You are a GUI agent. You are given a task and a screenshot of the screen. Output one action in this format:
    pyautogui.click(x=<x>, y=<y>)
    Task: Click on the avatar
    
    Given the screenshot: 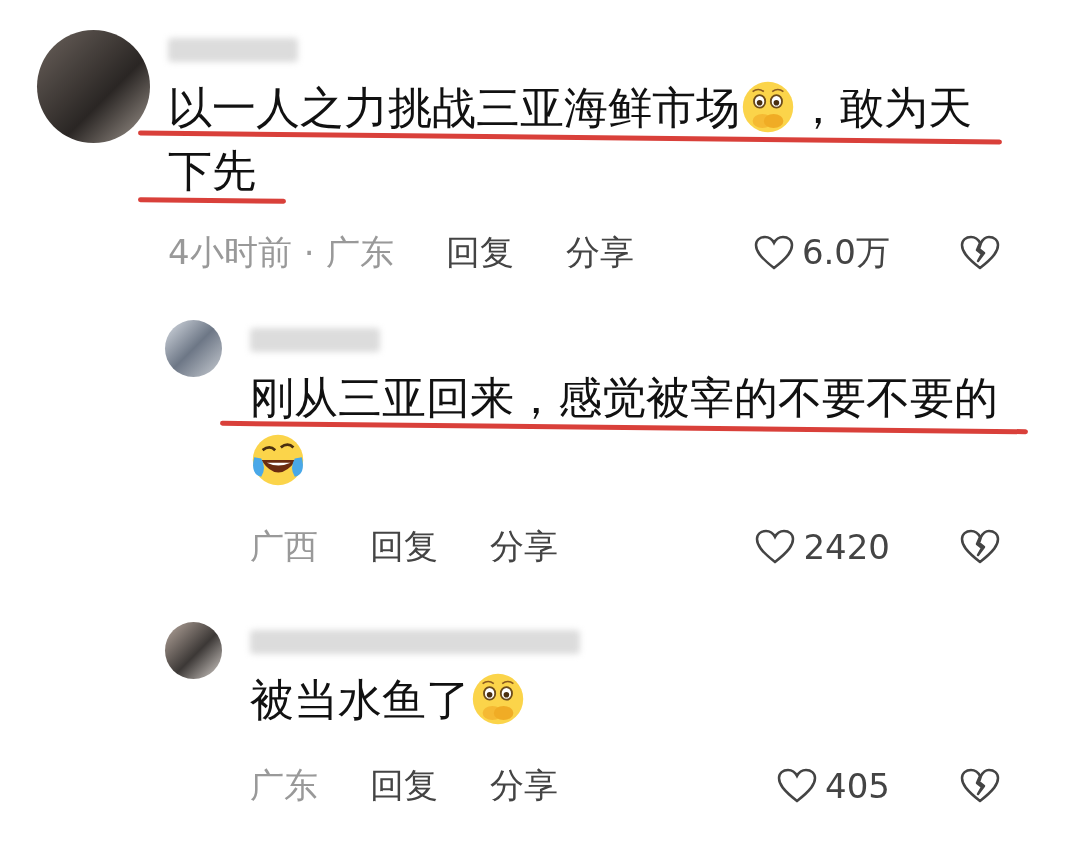 What is the action you would take?
    pyautogui.click(x=193, y=650)
    